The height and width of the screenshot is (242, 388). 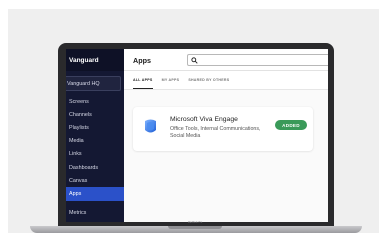 I want to click on sidebar-item-canvas: Canvas, so click(x=95, y=180).